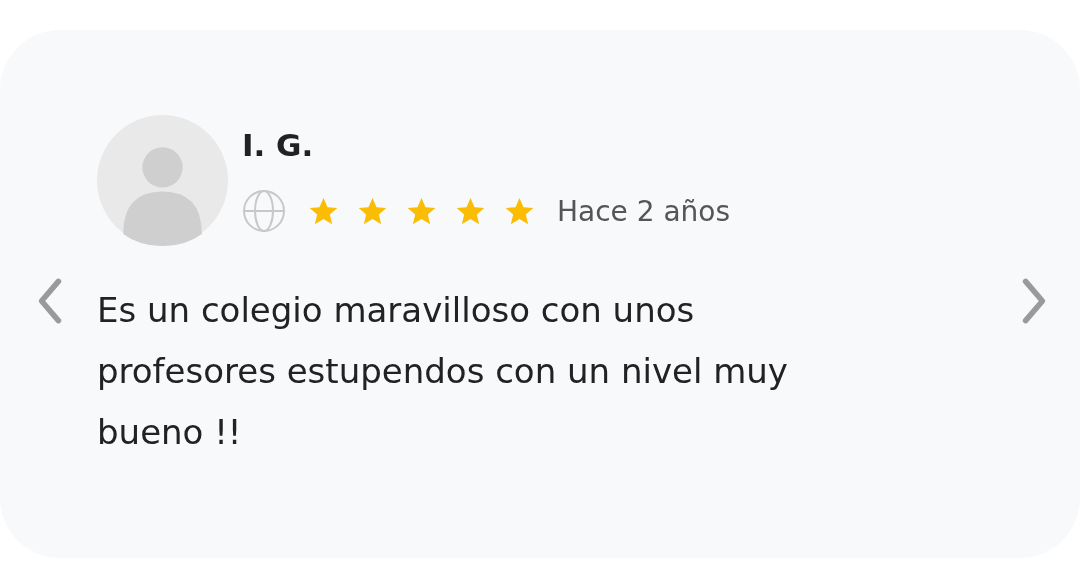  I want to click on review-time: Hace 2 años, so click(644, 211).